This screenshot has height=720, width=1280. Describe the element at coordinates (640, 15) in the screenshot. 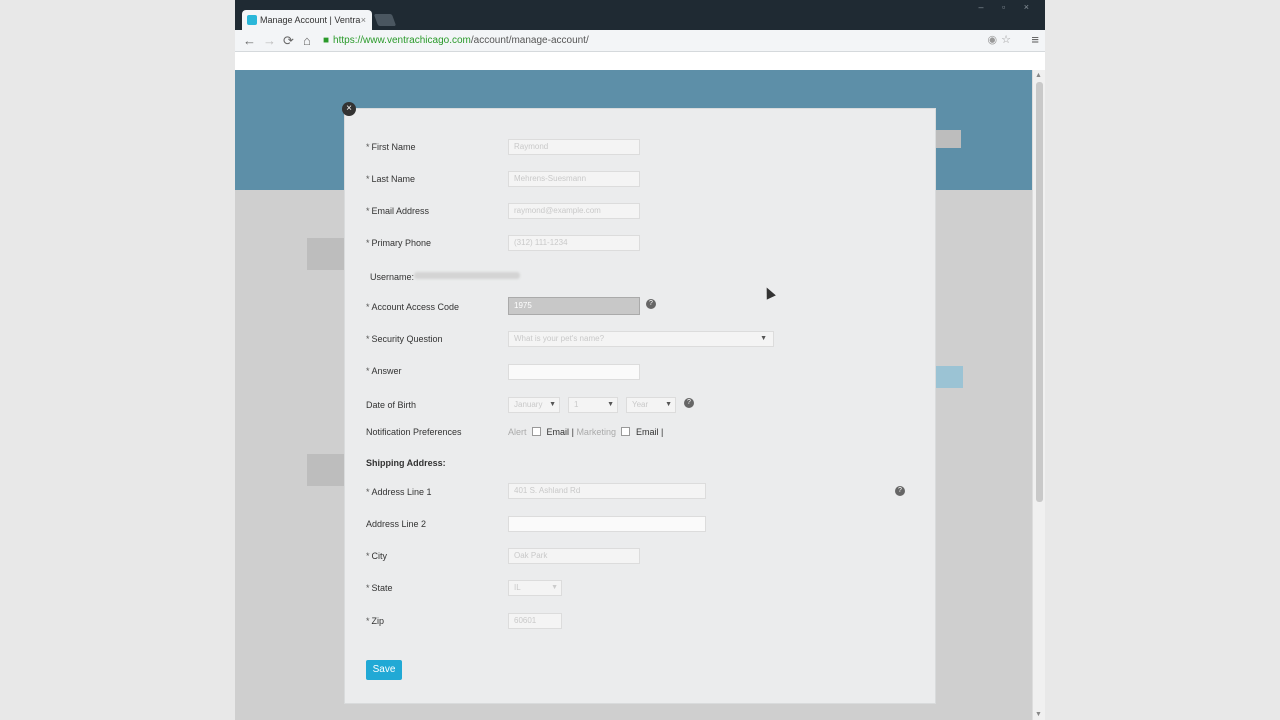

I see `title-bar: Manage Account | Ventra × – ▫ ×` at that location.